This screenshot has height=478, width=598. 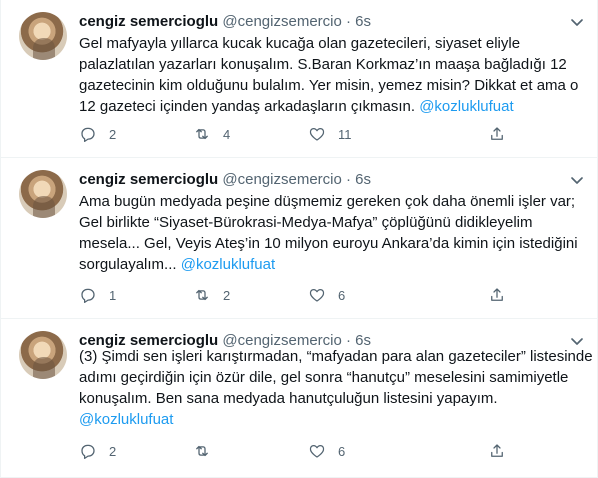 I want to click on tweet-actions: 2 4 11, so click(x=314, y=134).